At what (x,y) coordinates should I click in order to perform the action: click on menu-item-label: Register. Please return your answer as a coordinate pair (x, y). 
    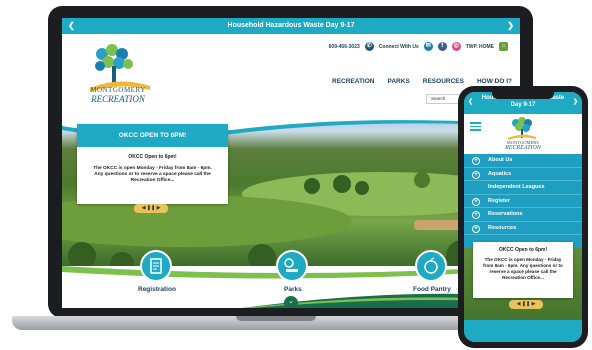
    Looking at the image, I should click on (499, 200).